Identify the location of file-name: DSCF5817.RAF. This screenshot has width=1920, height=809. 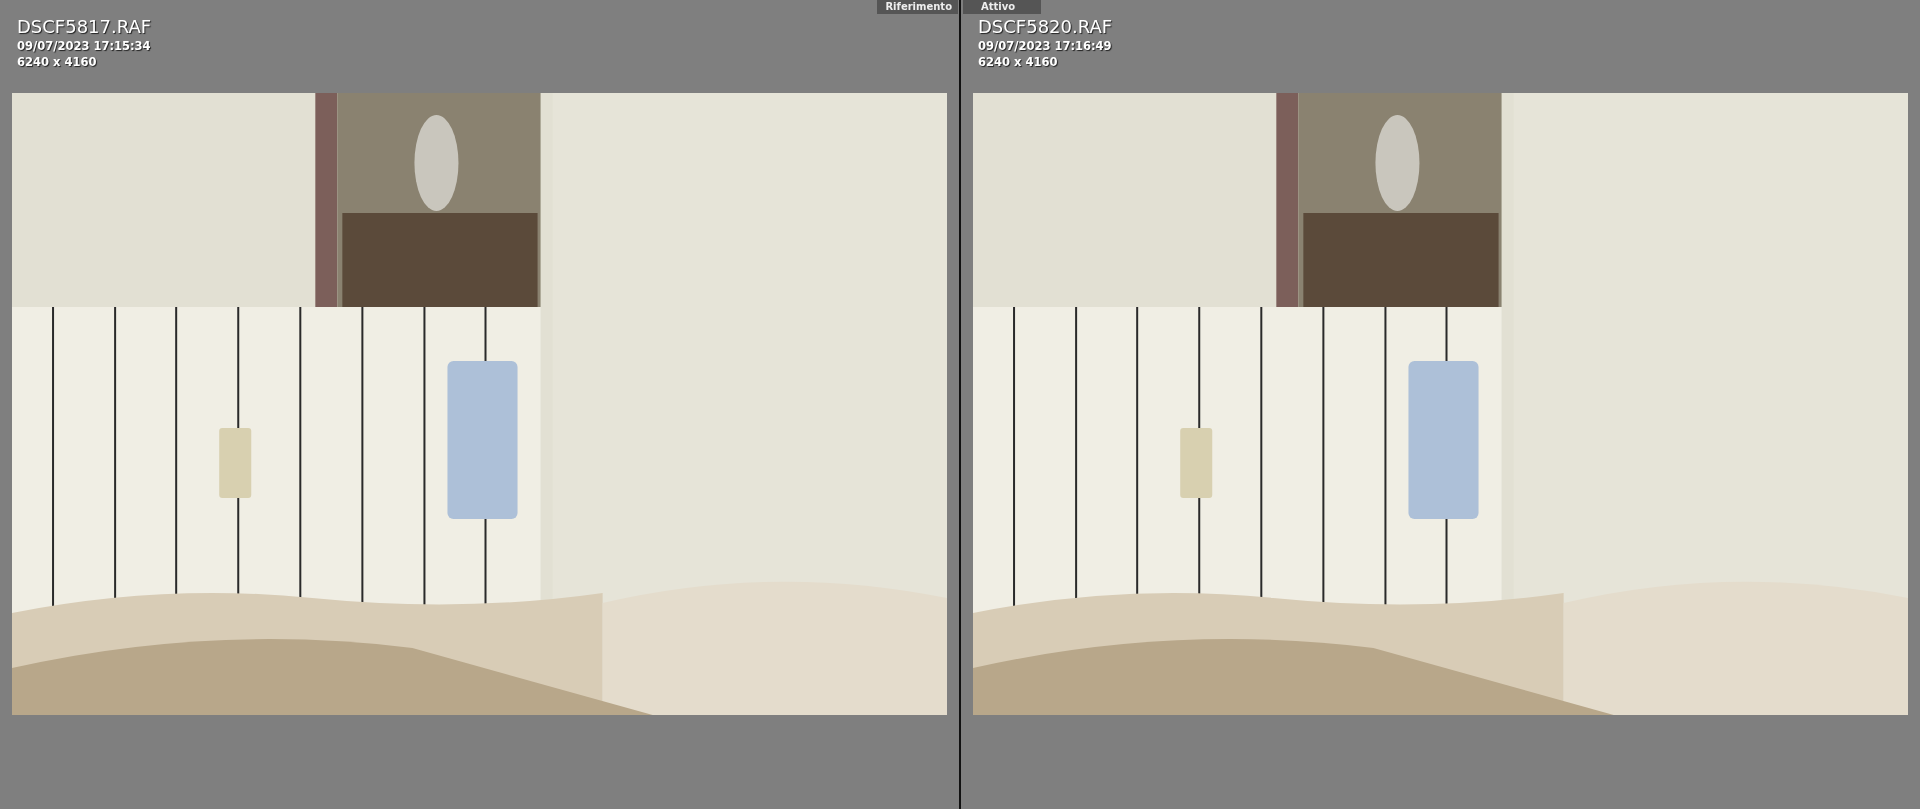
(84, 26).